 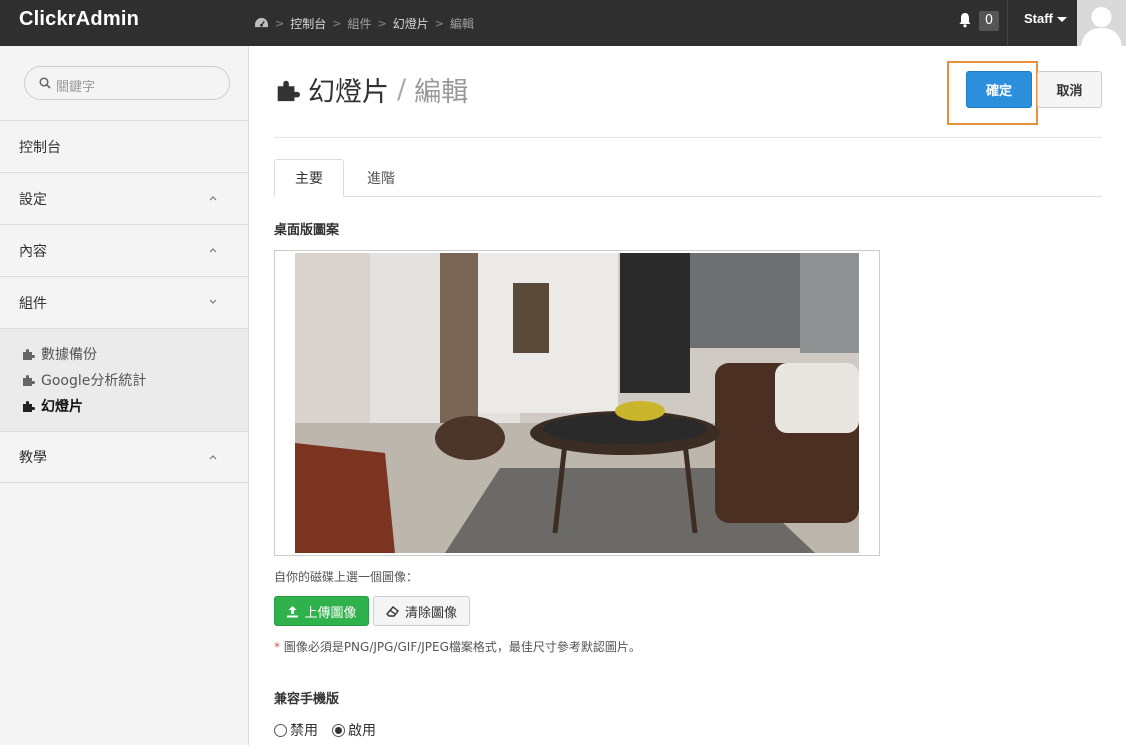 What do you see at coordinates (392, 611) in the screenshot?
I see `eraser-icon` at bounding box center [392, 611].